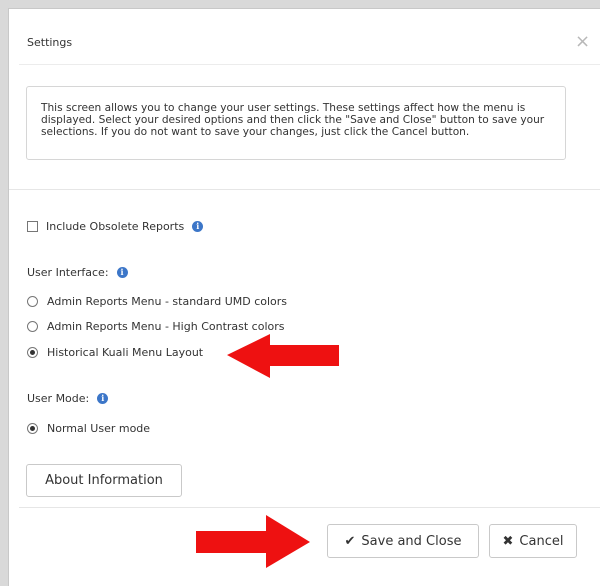  I want to click on red-arrow-right-icon, so click(253, 541).